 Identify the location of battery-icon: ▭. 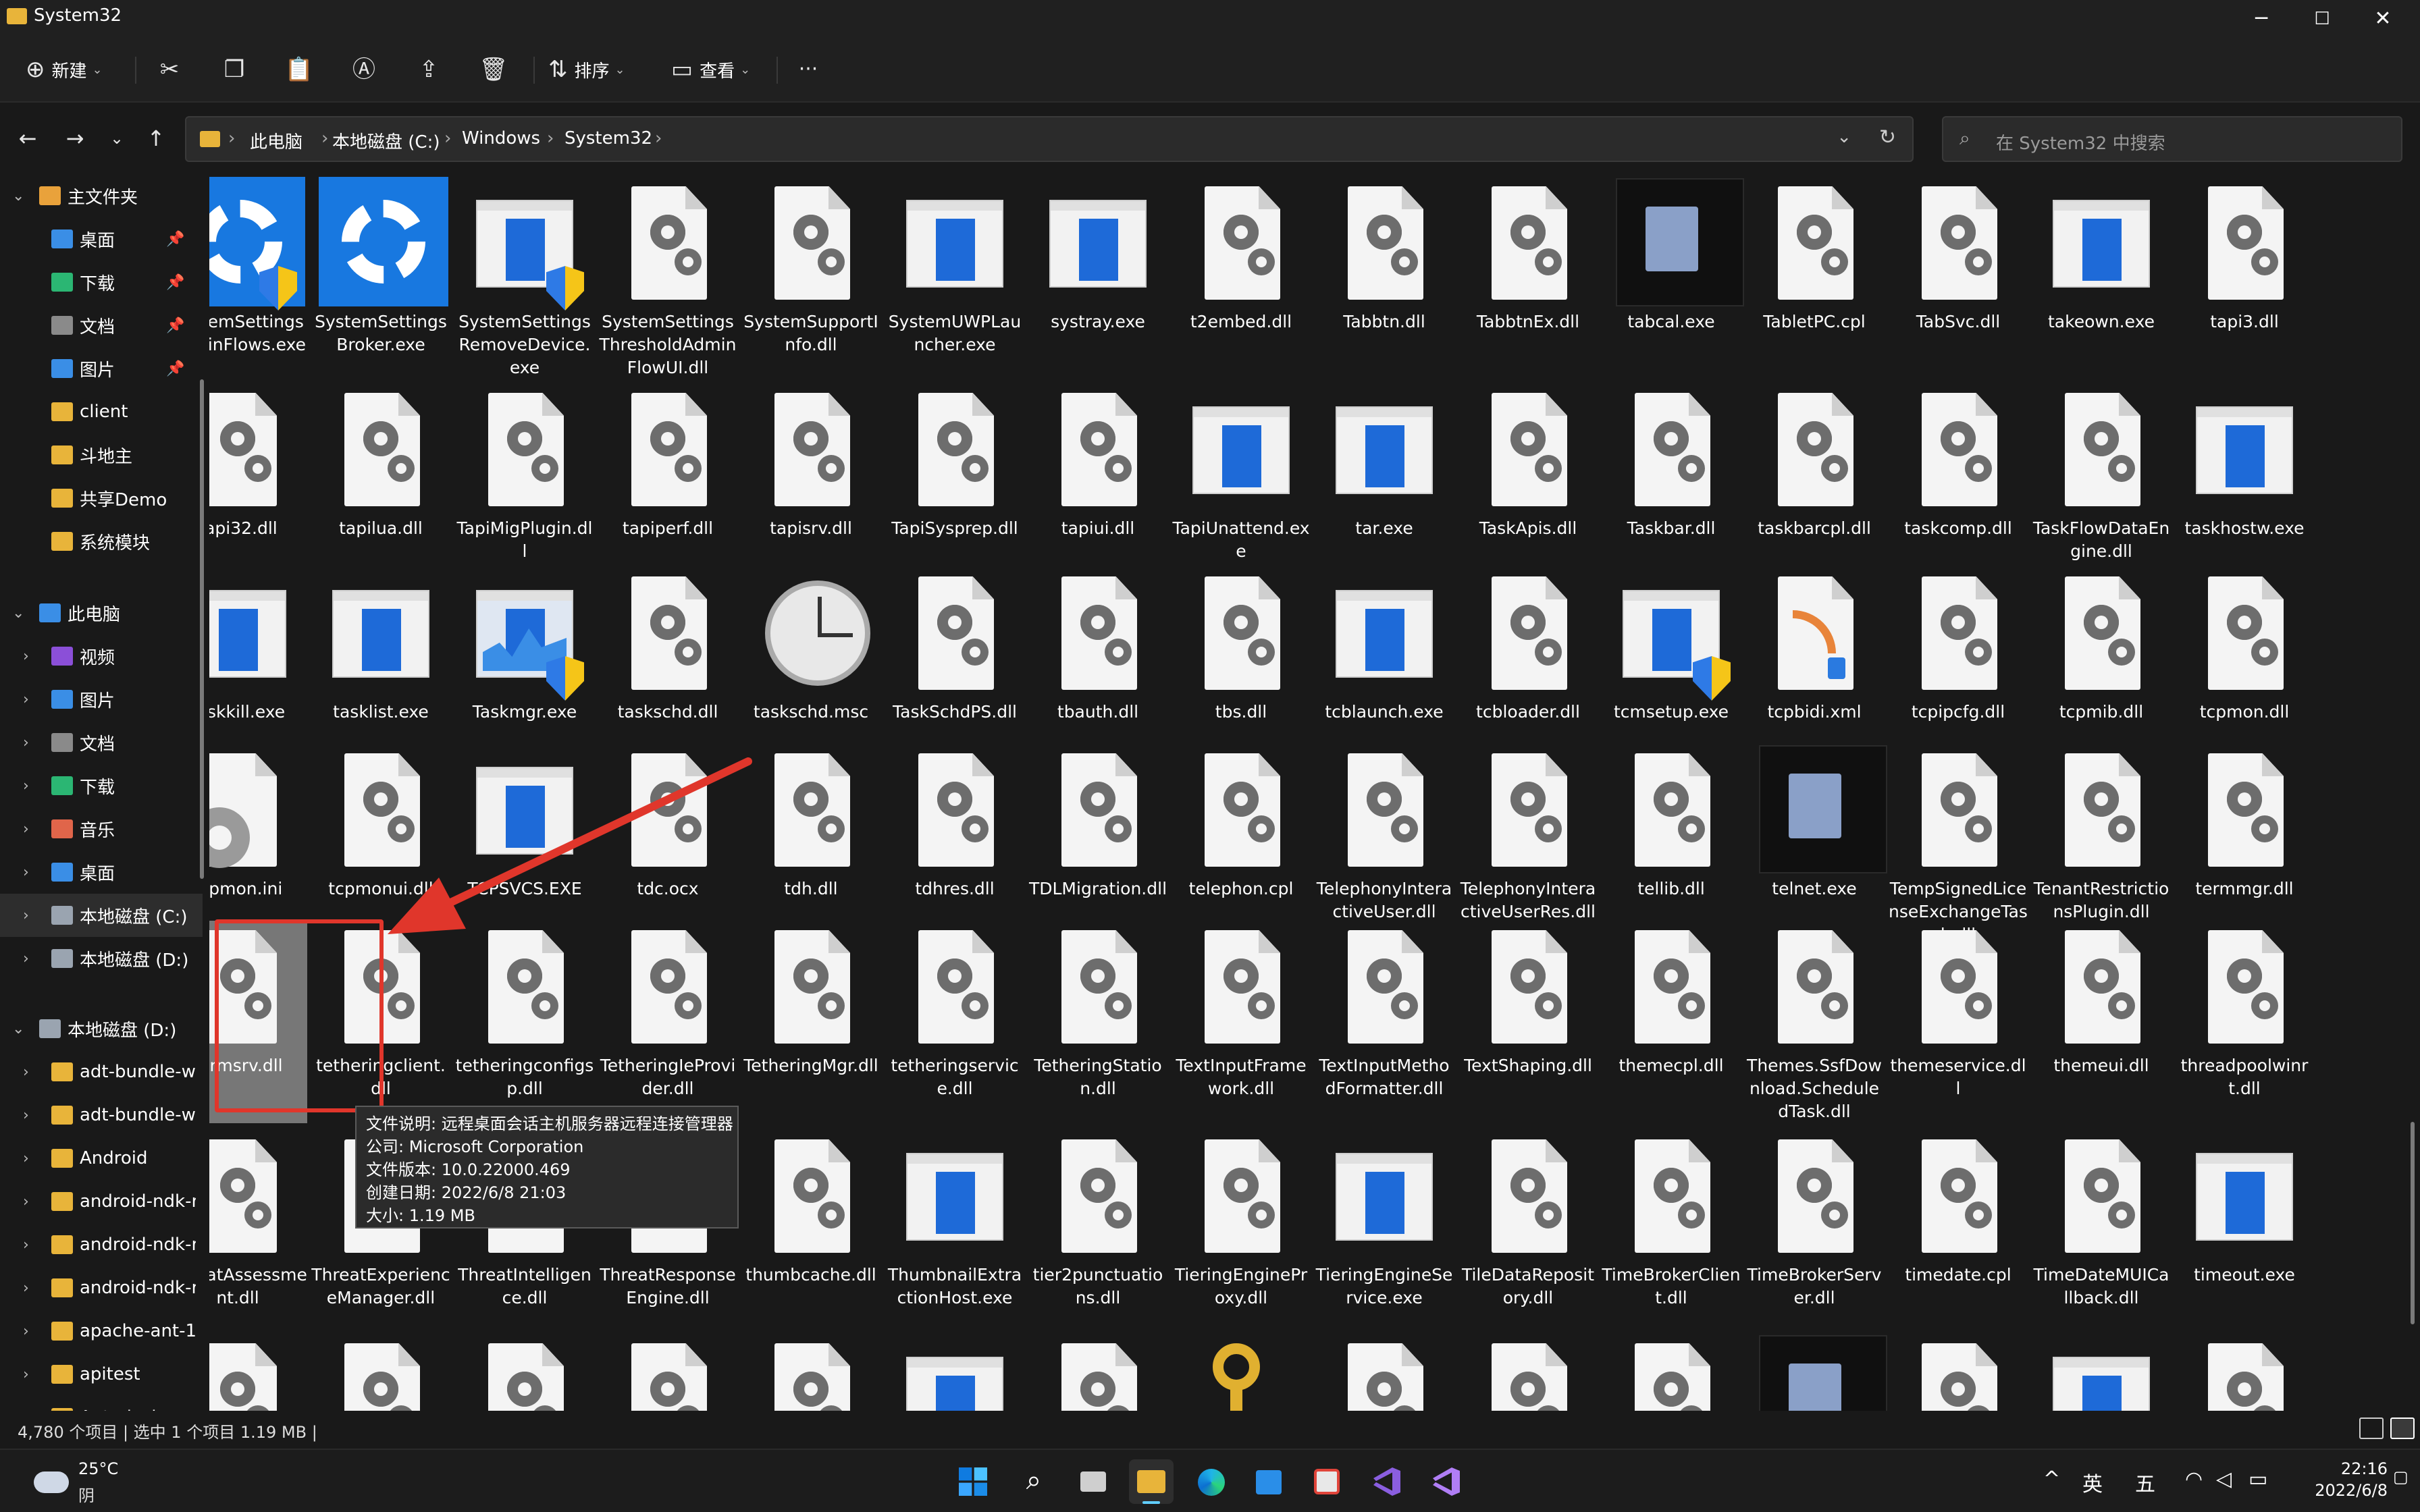
(2257, 1479).